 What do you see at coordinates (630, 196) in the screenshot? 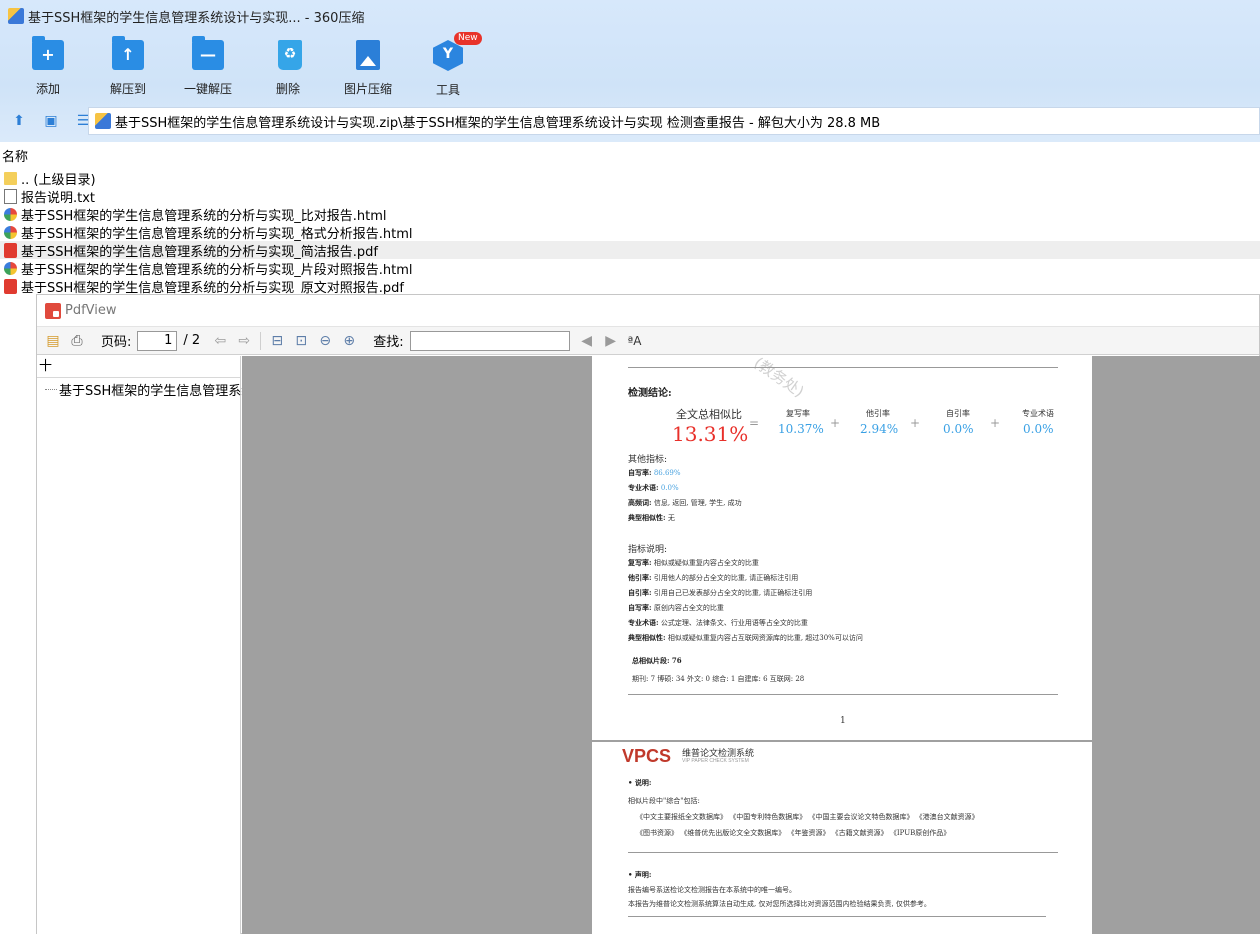
I see `list-item: 报告说明.txt` at bounding box center [630, 196].